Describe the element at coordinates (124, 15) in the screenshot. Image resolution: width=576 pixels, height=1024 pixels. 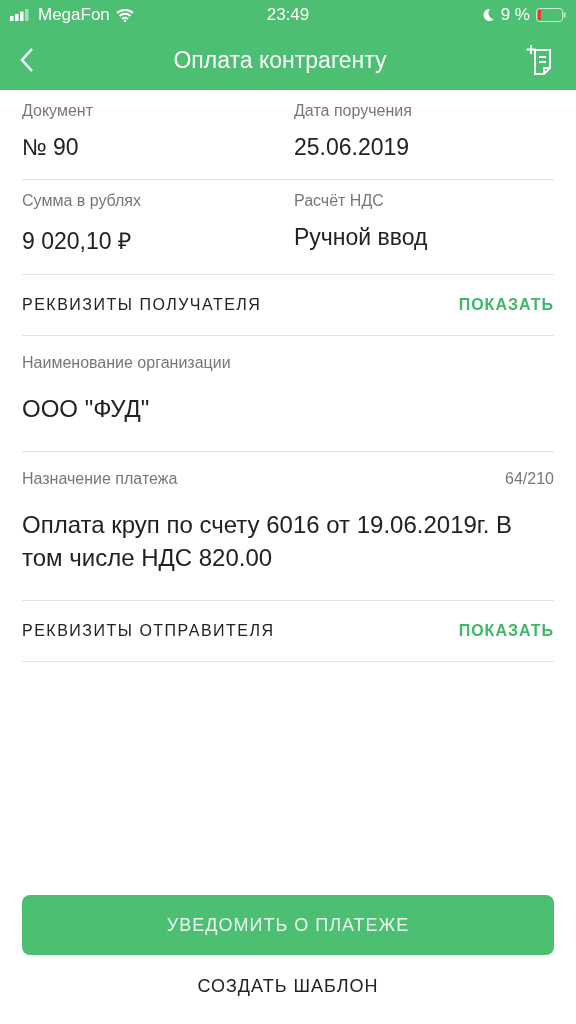
I see `wifi-icon` at that location.